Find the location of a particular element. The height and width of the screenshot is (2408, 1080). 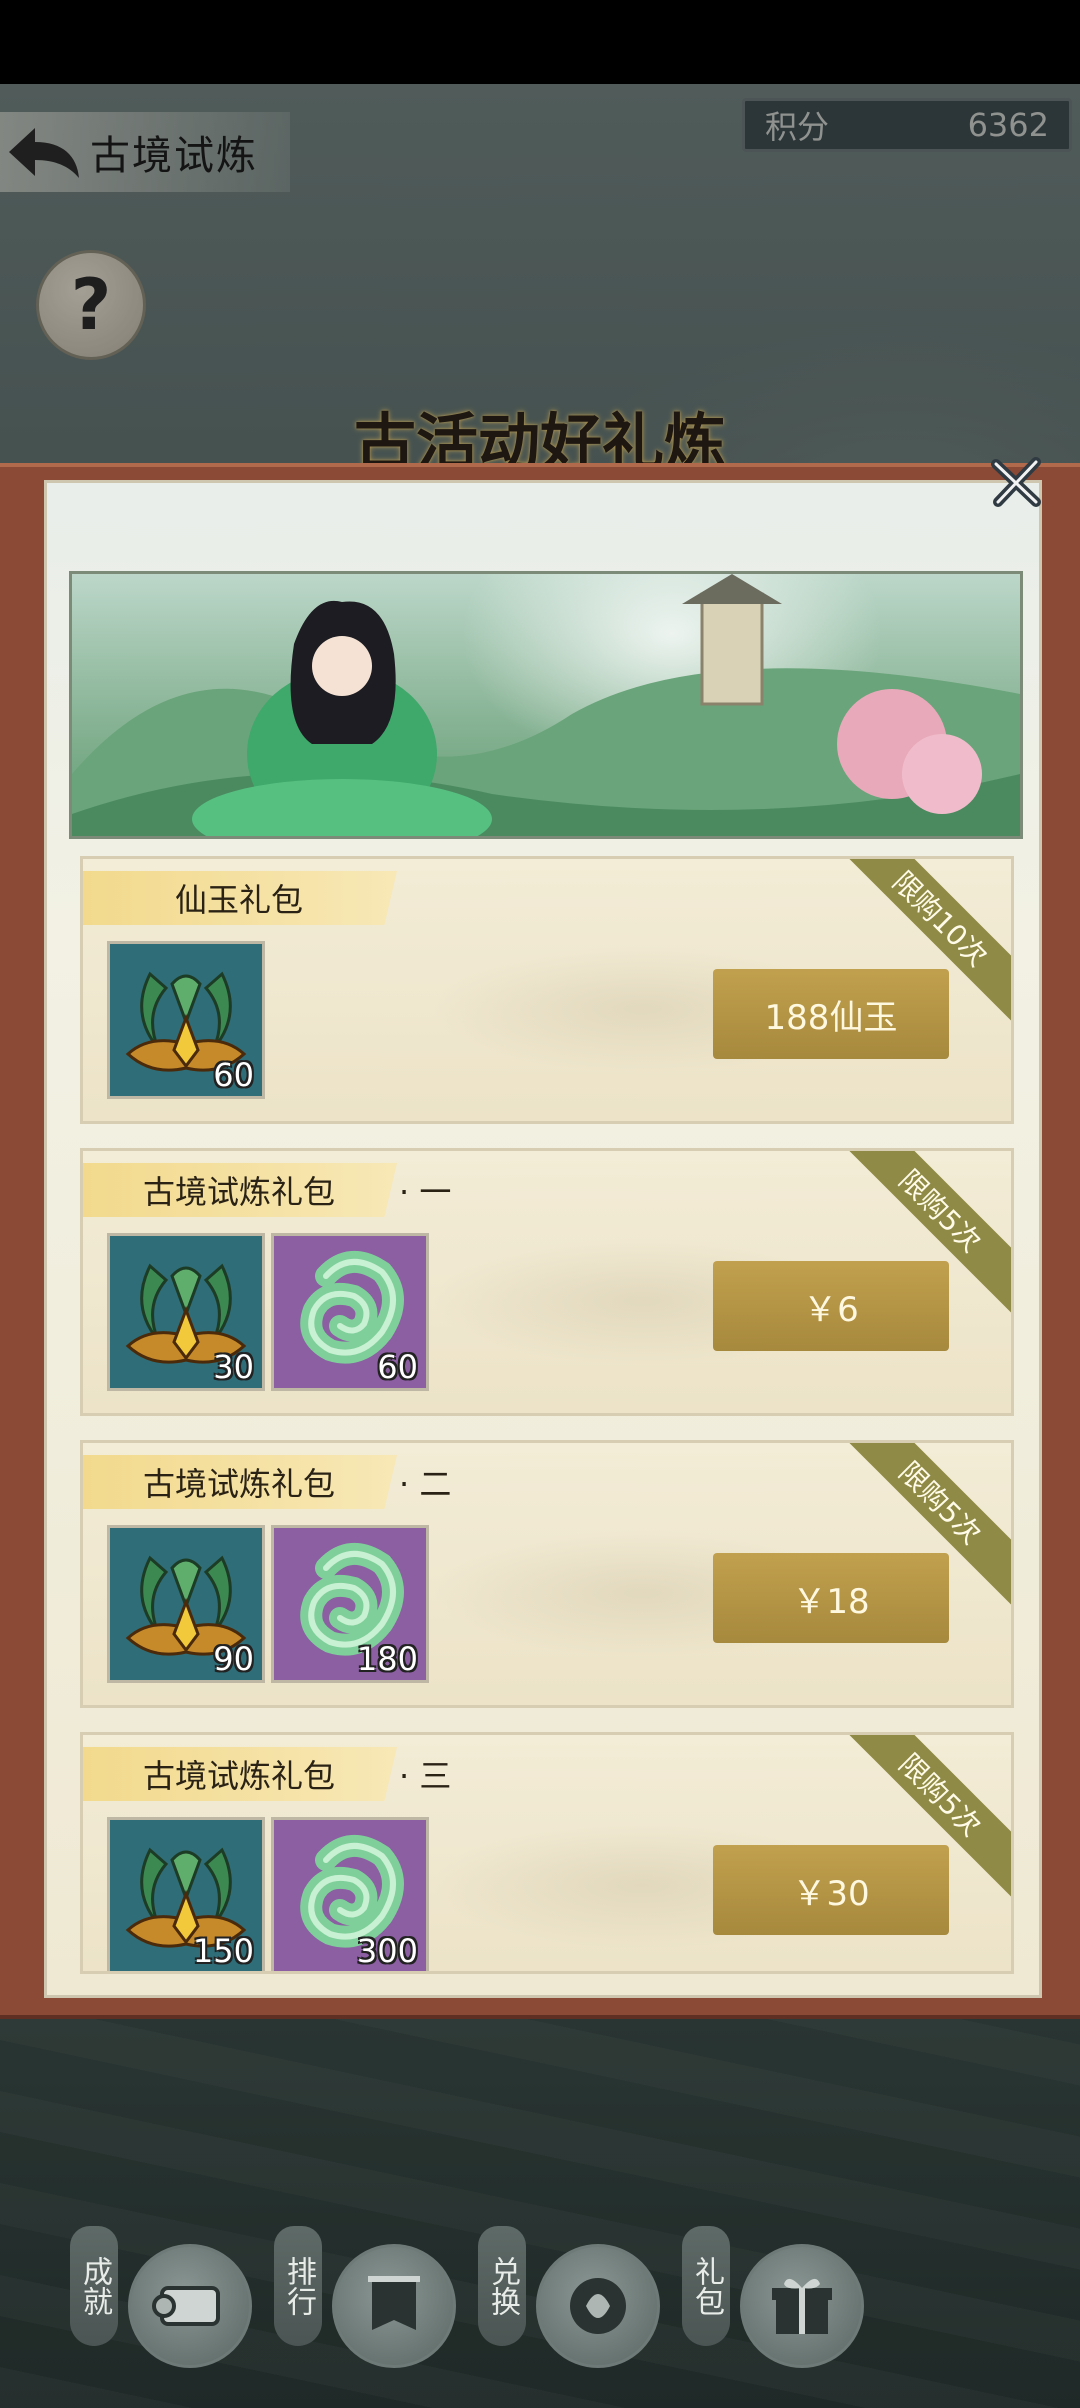

close-button is located at coordinates (1016, 482).